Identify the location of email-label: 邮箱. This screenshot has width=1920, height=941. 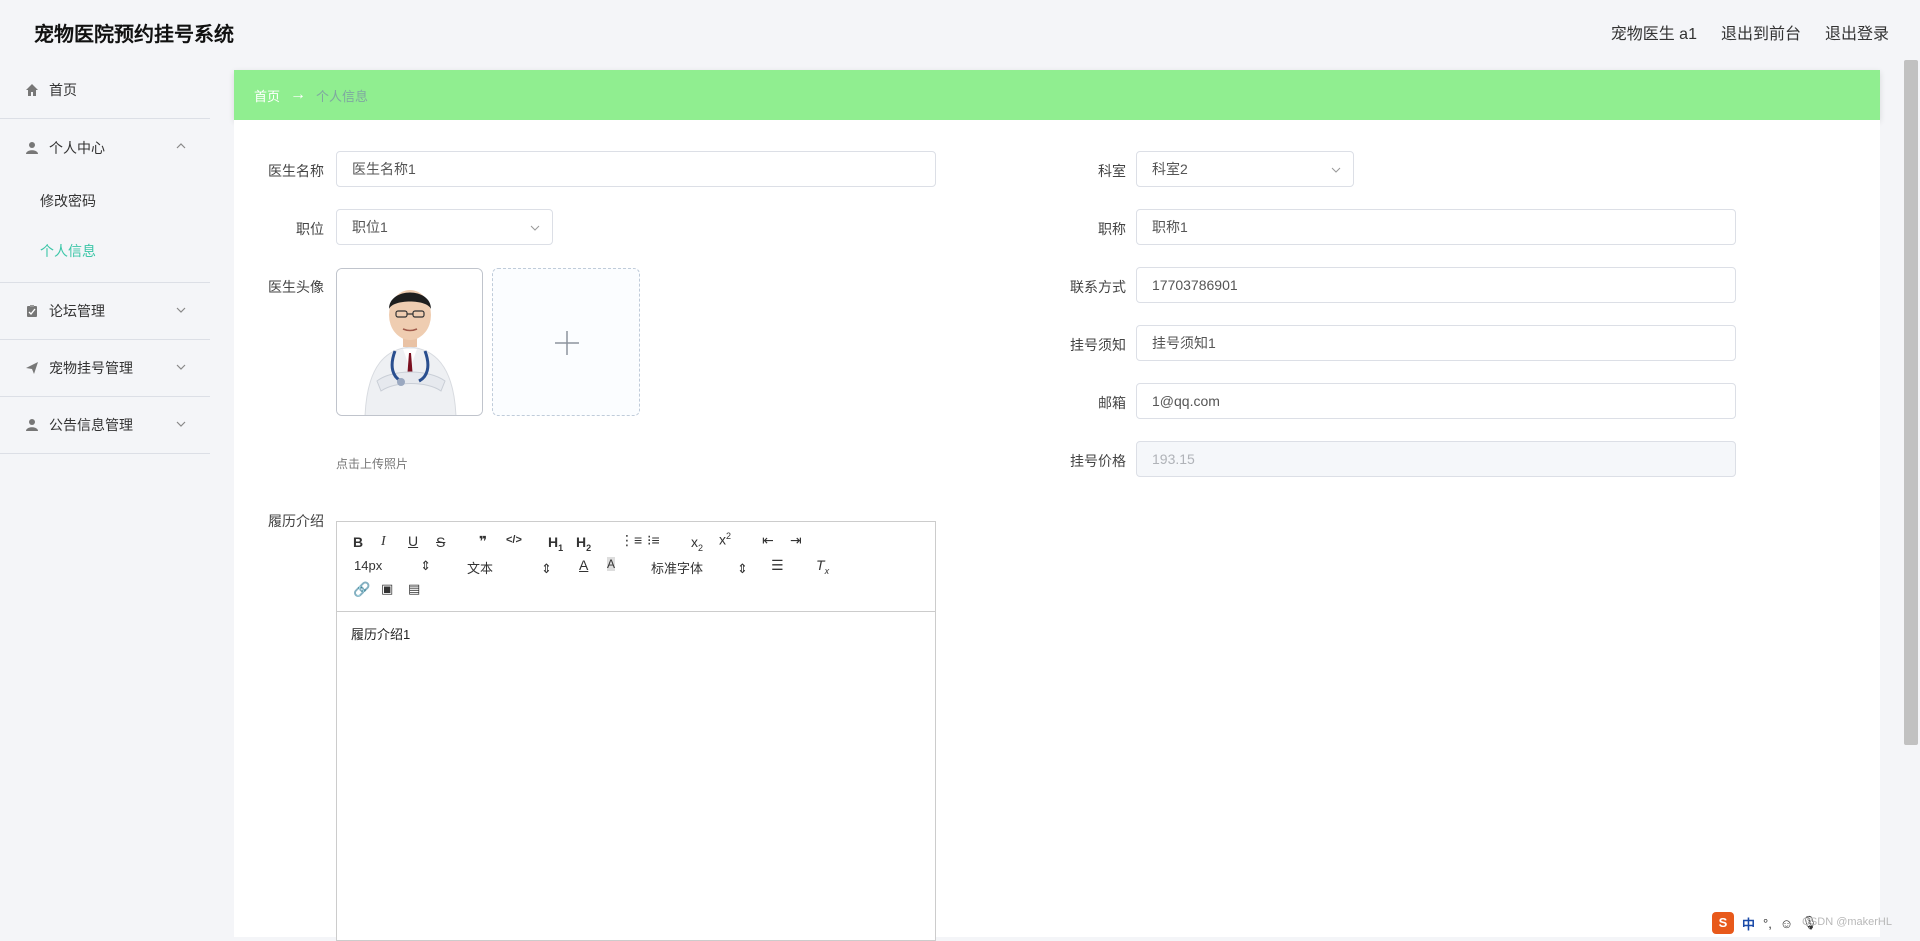
(1112, 403).